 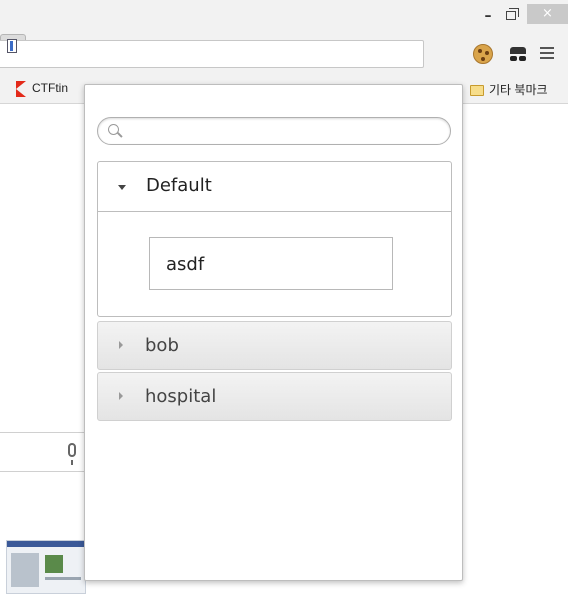 What do you see at coordinates (122, 187) in the screenshot?
I see `caret-down-icon` at bounding box center [122, 187].